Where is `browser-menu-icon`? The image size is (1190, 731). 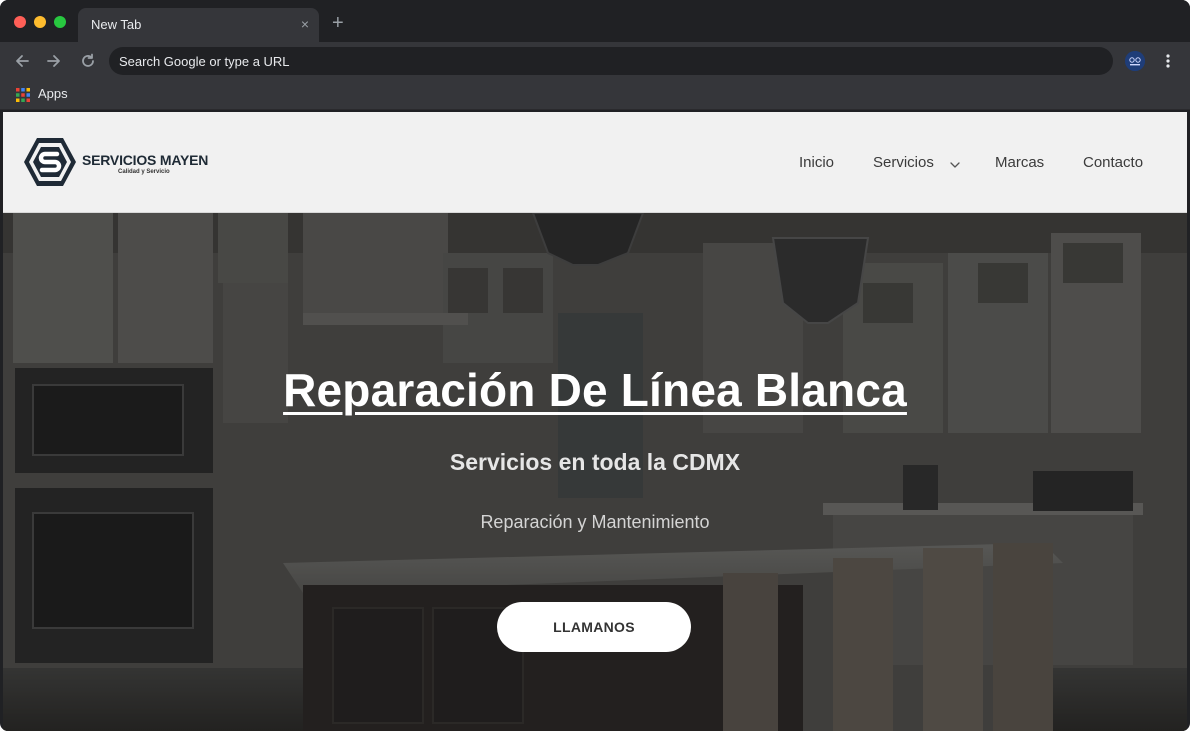 browser-menu-icon is located at coordinates (1168, 61).